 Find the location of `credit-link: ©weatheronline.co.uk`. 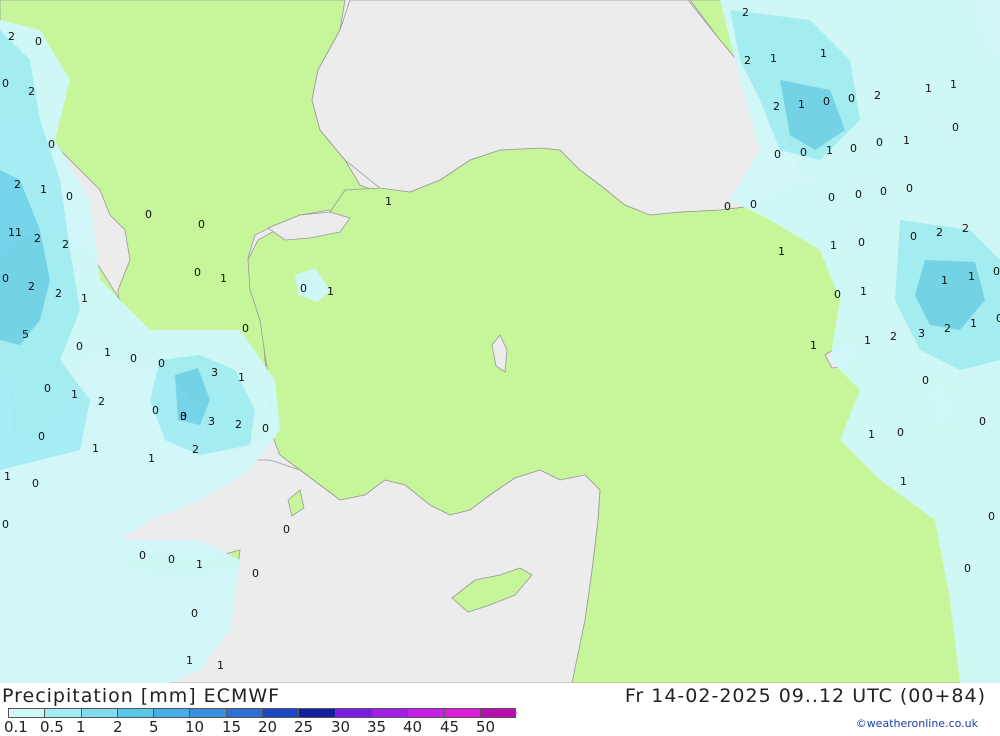

credit-link: ©weatheronline.co.uk is located at coordinates (917, 723).